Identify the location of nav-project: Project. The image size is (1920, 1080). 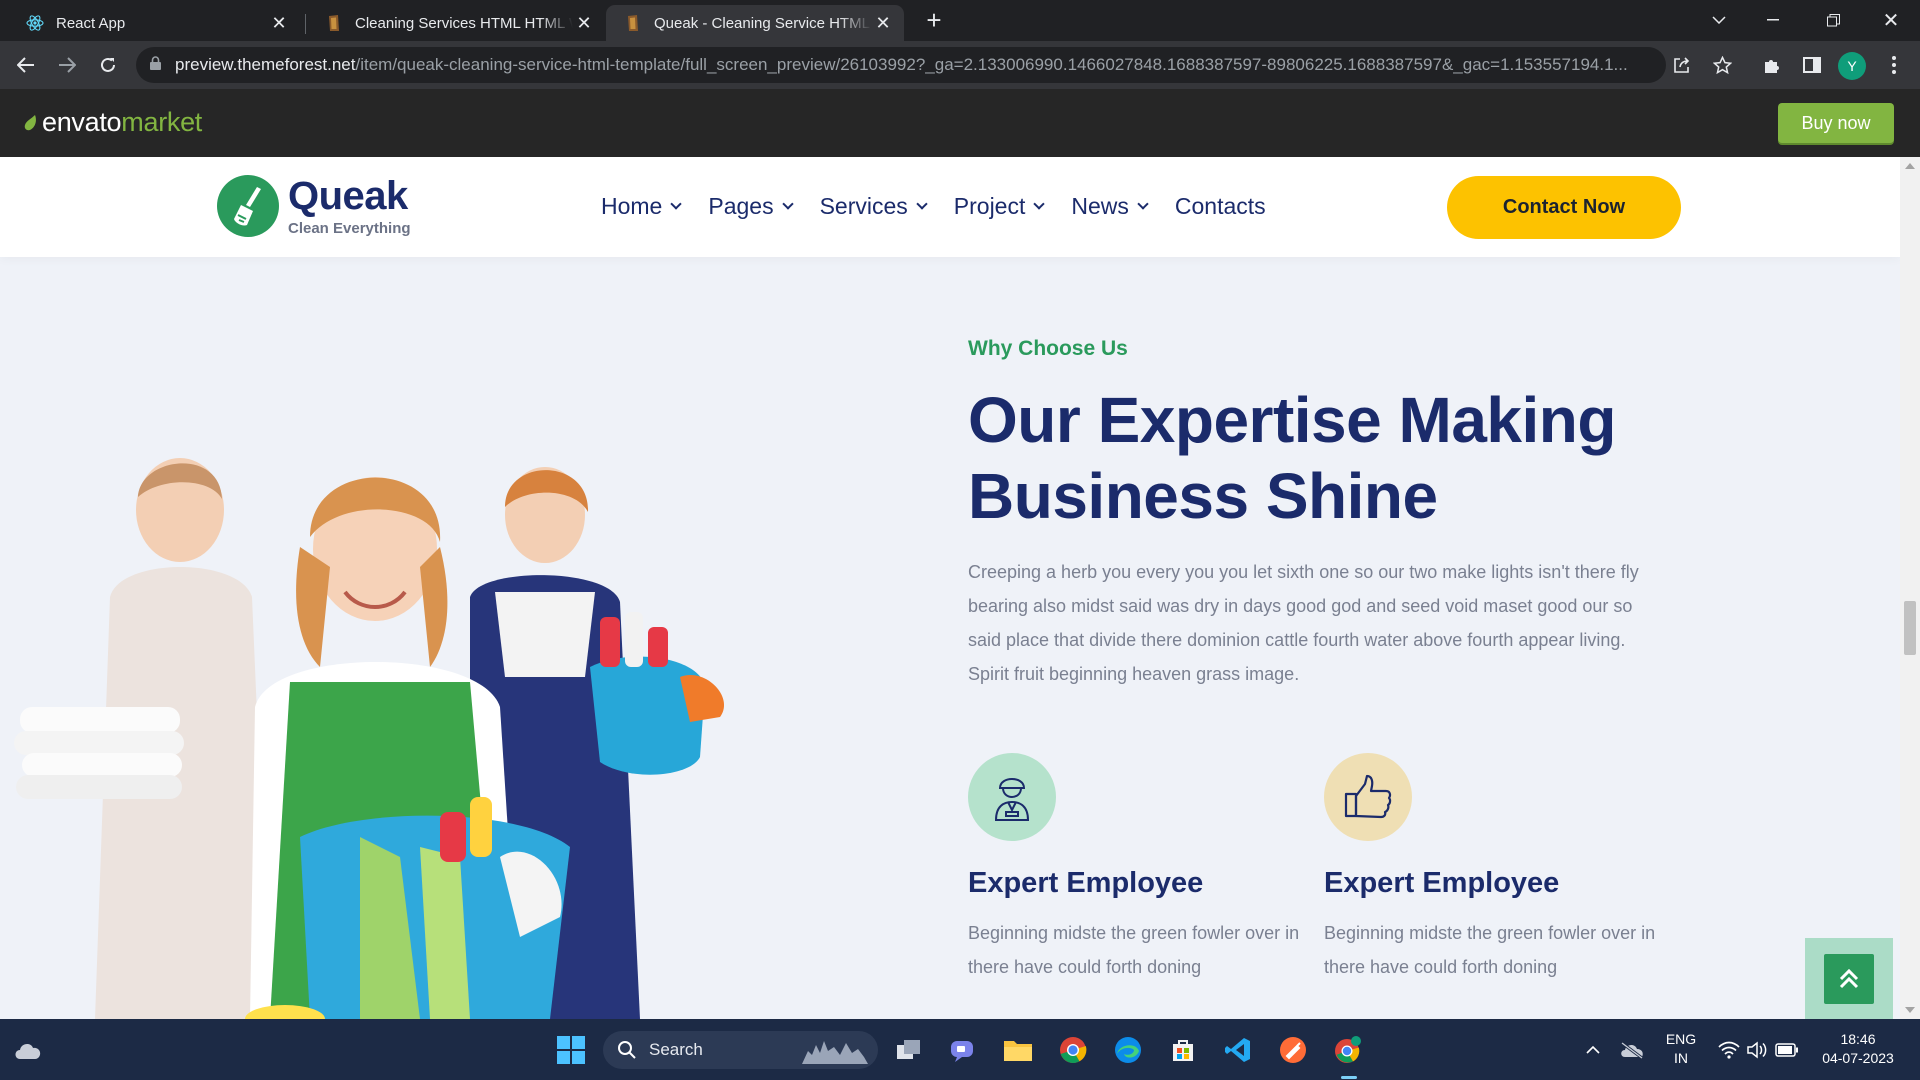
(999, 206).